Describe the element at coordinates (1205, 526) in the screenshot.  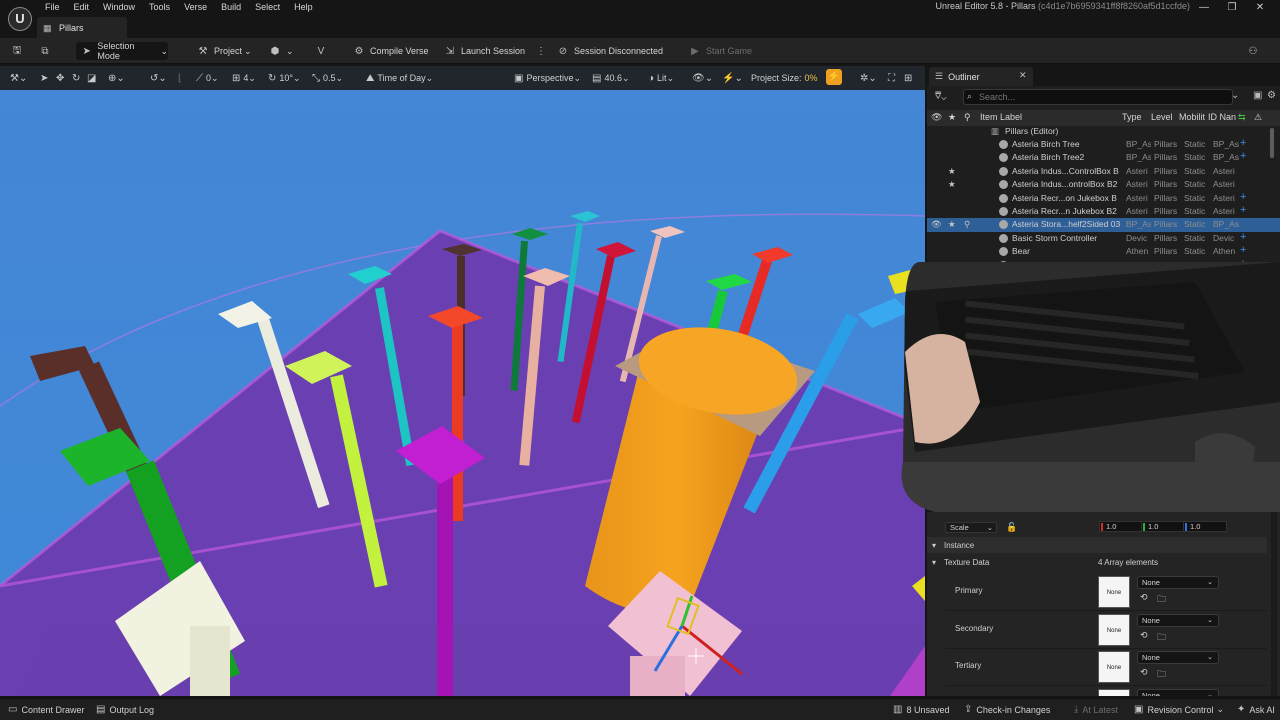
I see `scale-z-field: 1.0` at that location.